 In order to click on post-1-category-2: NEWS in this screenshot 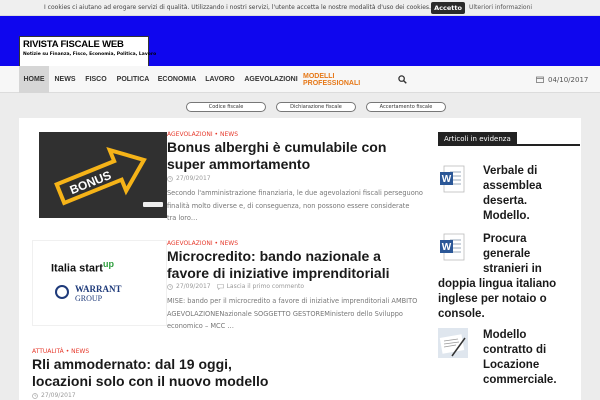, I will do `click(229, 134)`.